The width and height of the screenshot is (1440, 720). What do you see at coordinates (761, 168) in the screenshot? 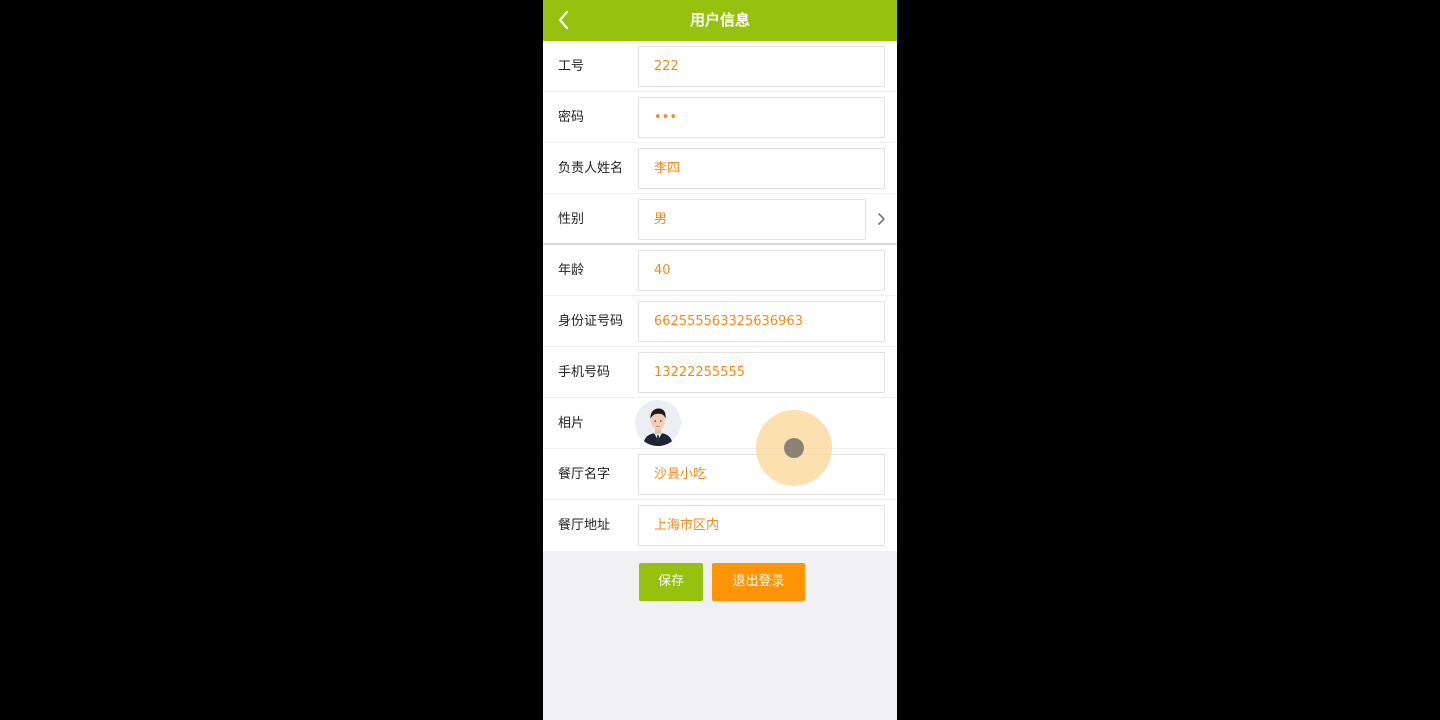
I see `manager-name-input: 李四` at bounding box center [761, 168].